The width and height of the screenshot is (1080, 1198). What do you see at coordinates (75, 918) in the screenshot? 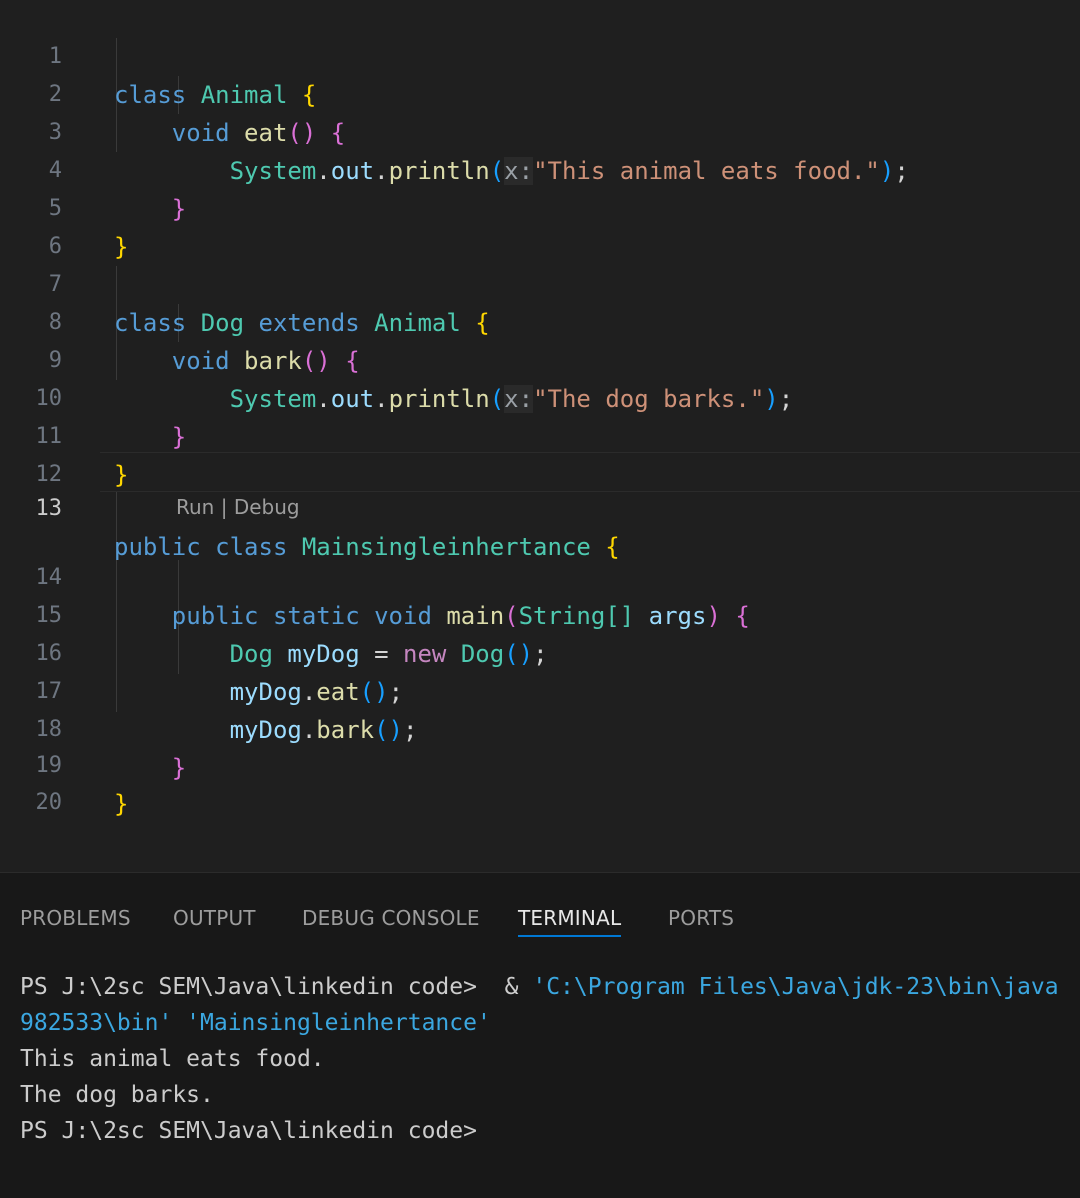
I see `tab-problems: PROBLEMS` at bounding box center [75, 918].